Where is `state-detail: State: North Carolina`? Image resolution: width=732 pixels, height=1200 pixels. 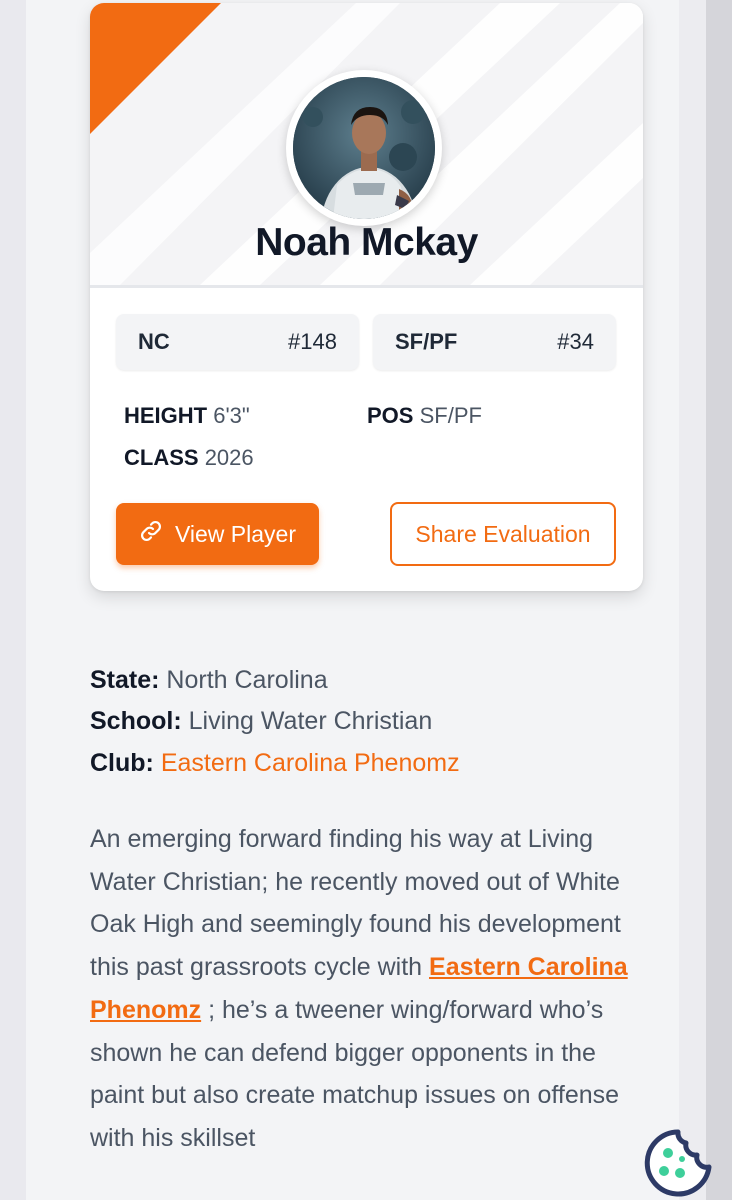 state-detail: State: North Carolina is located at coordinates (209, 680).